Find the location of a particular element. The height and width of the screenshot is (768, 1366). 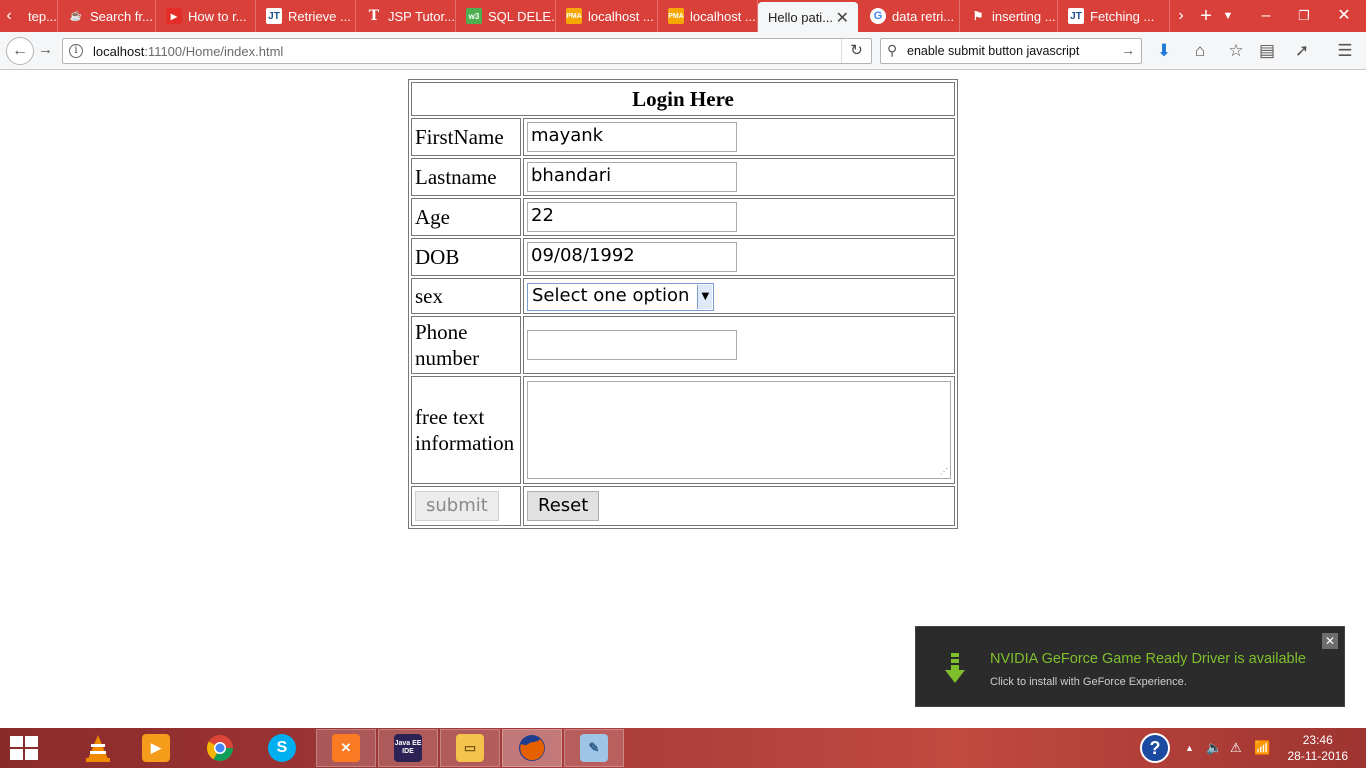

dob-input: 09/08/1992 is located at coordinates (632, 257).